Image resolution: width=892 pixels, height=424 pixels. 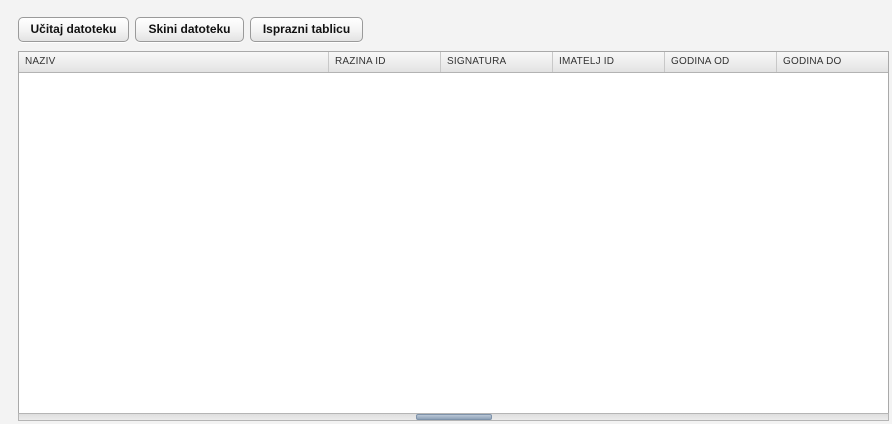 What do you see at coordinates (189, 29) in the screenshot?
I see `download-file-button: Skini datoteku` at bounding box center [189, 29].